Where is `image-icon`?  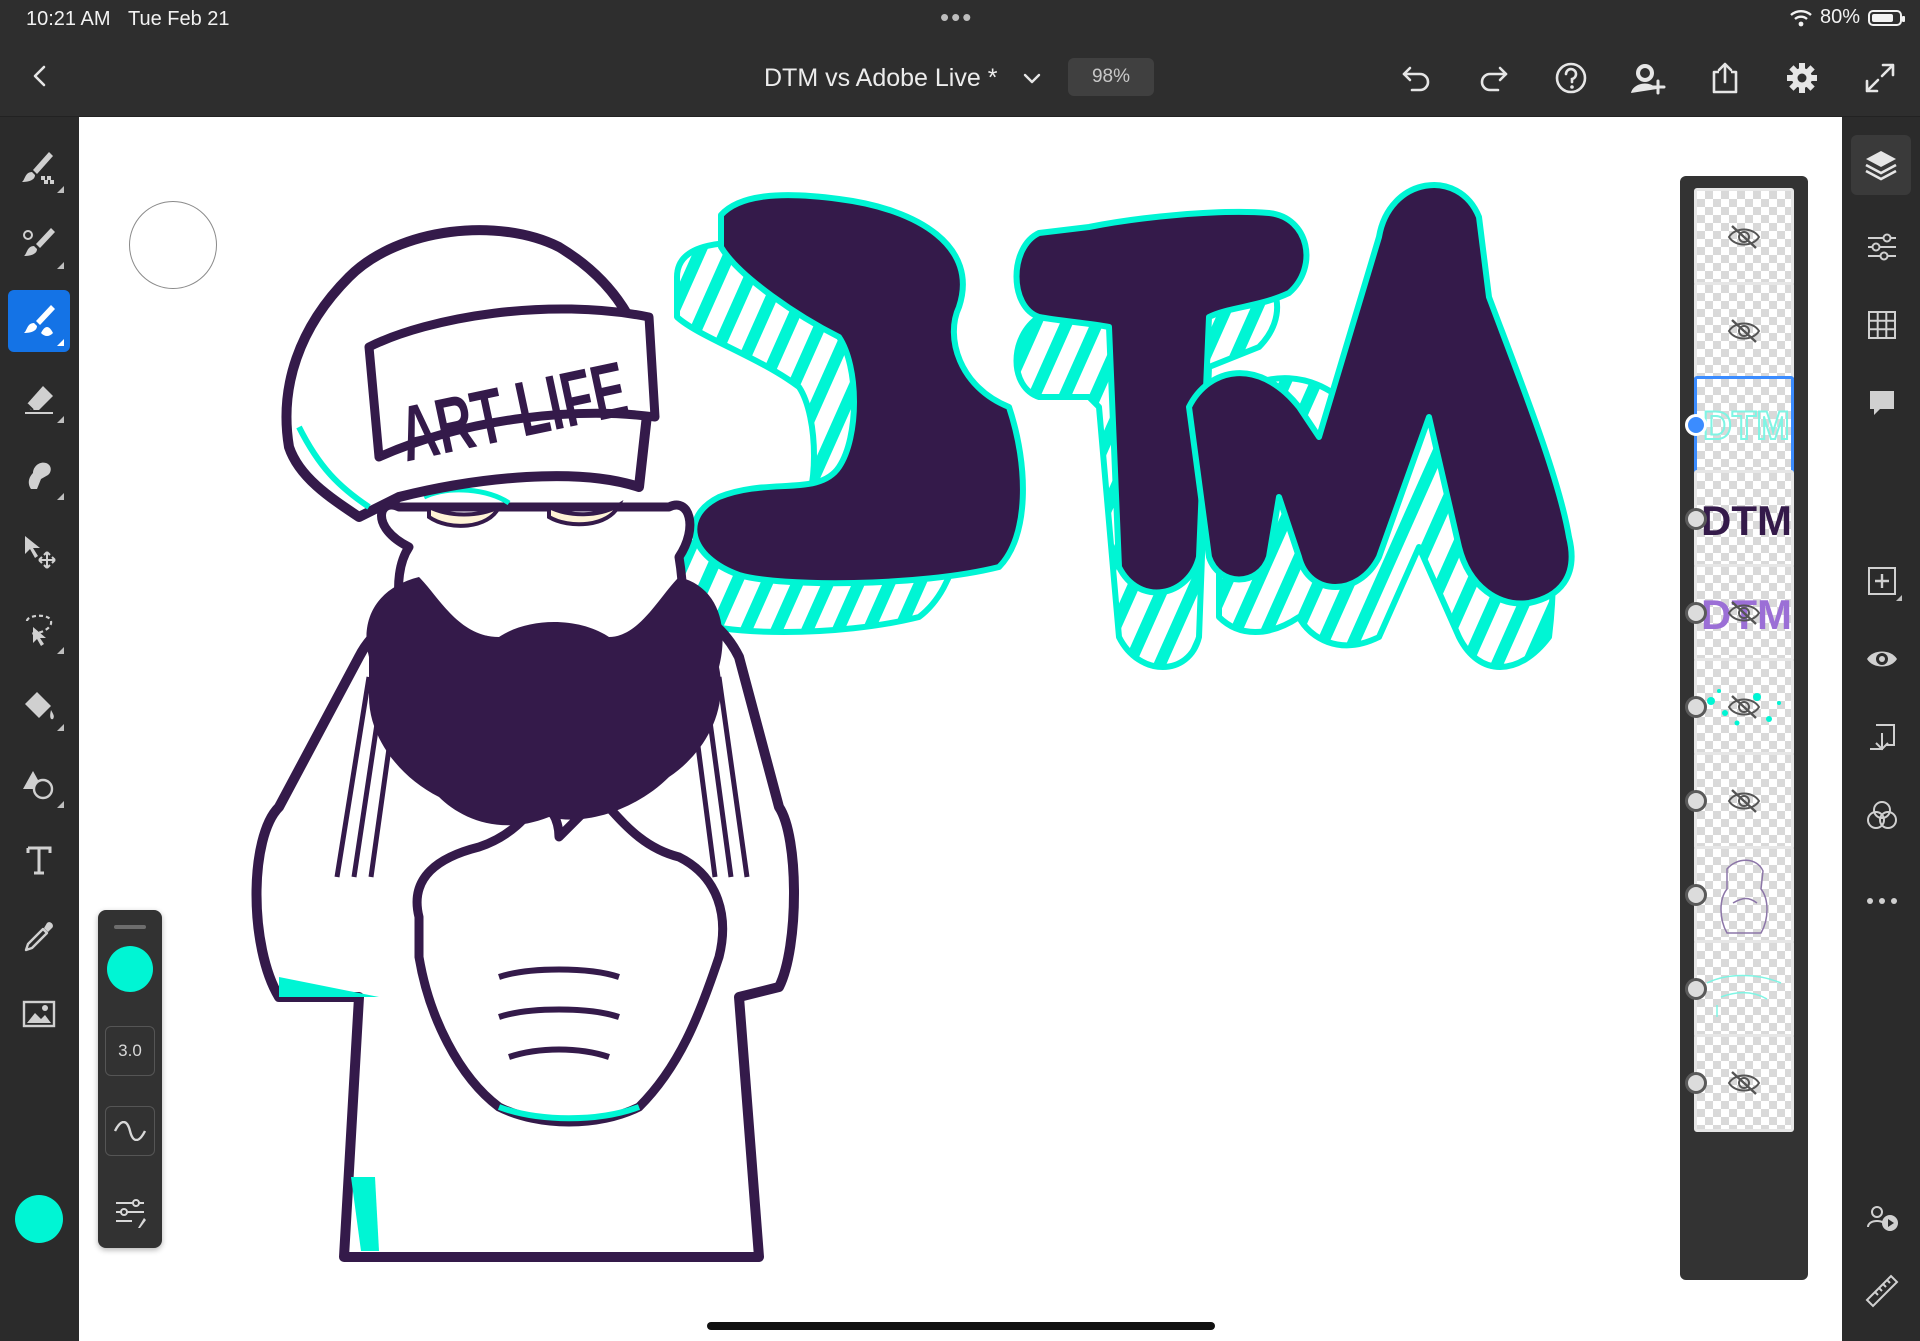 image-icon is located at coordinates (39, 1014).